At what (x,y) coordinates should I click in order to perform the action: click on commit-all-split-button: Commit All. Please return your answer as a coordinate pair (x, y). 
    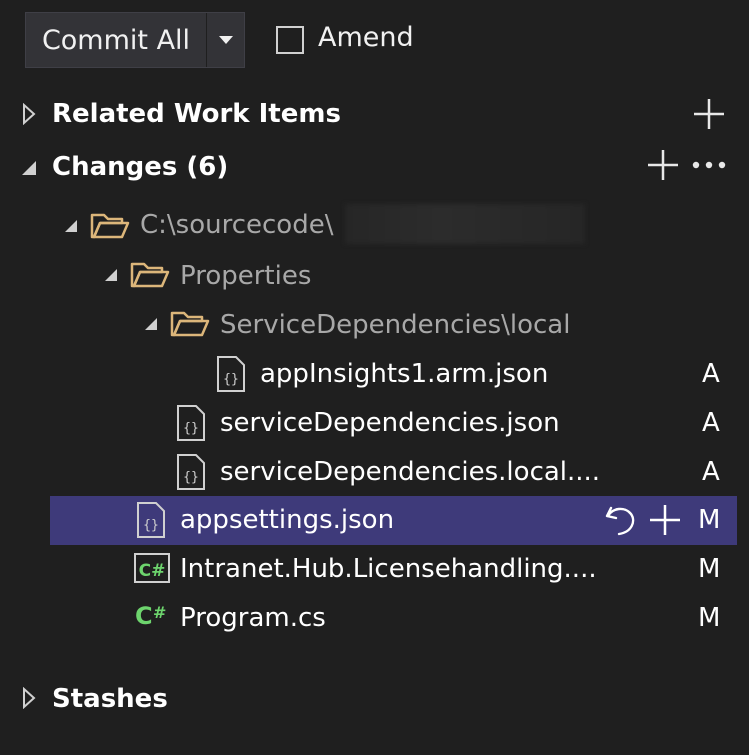
    Looking at the image, I should click on (135, 40).